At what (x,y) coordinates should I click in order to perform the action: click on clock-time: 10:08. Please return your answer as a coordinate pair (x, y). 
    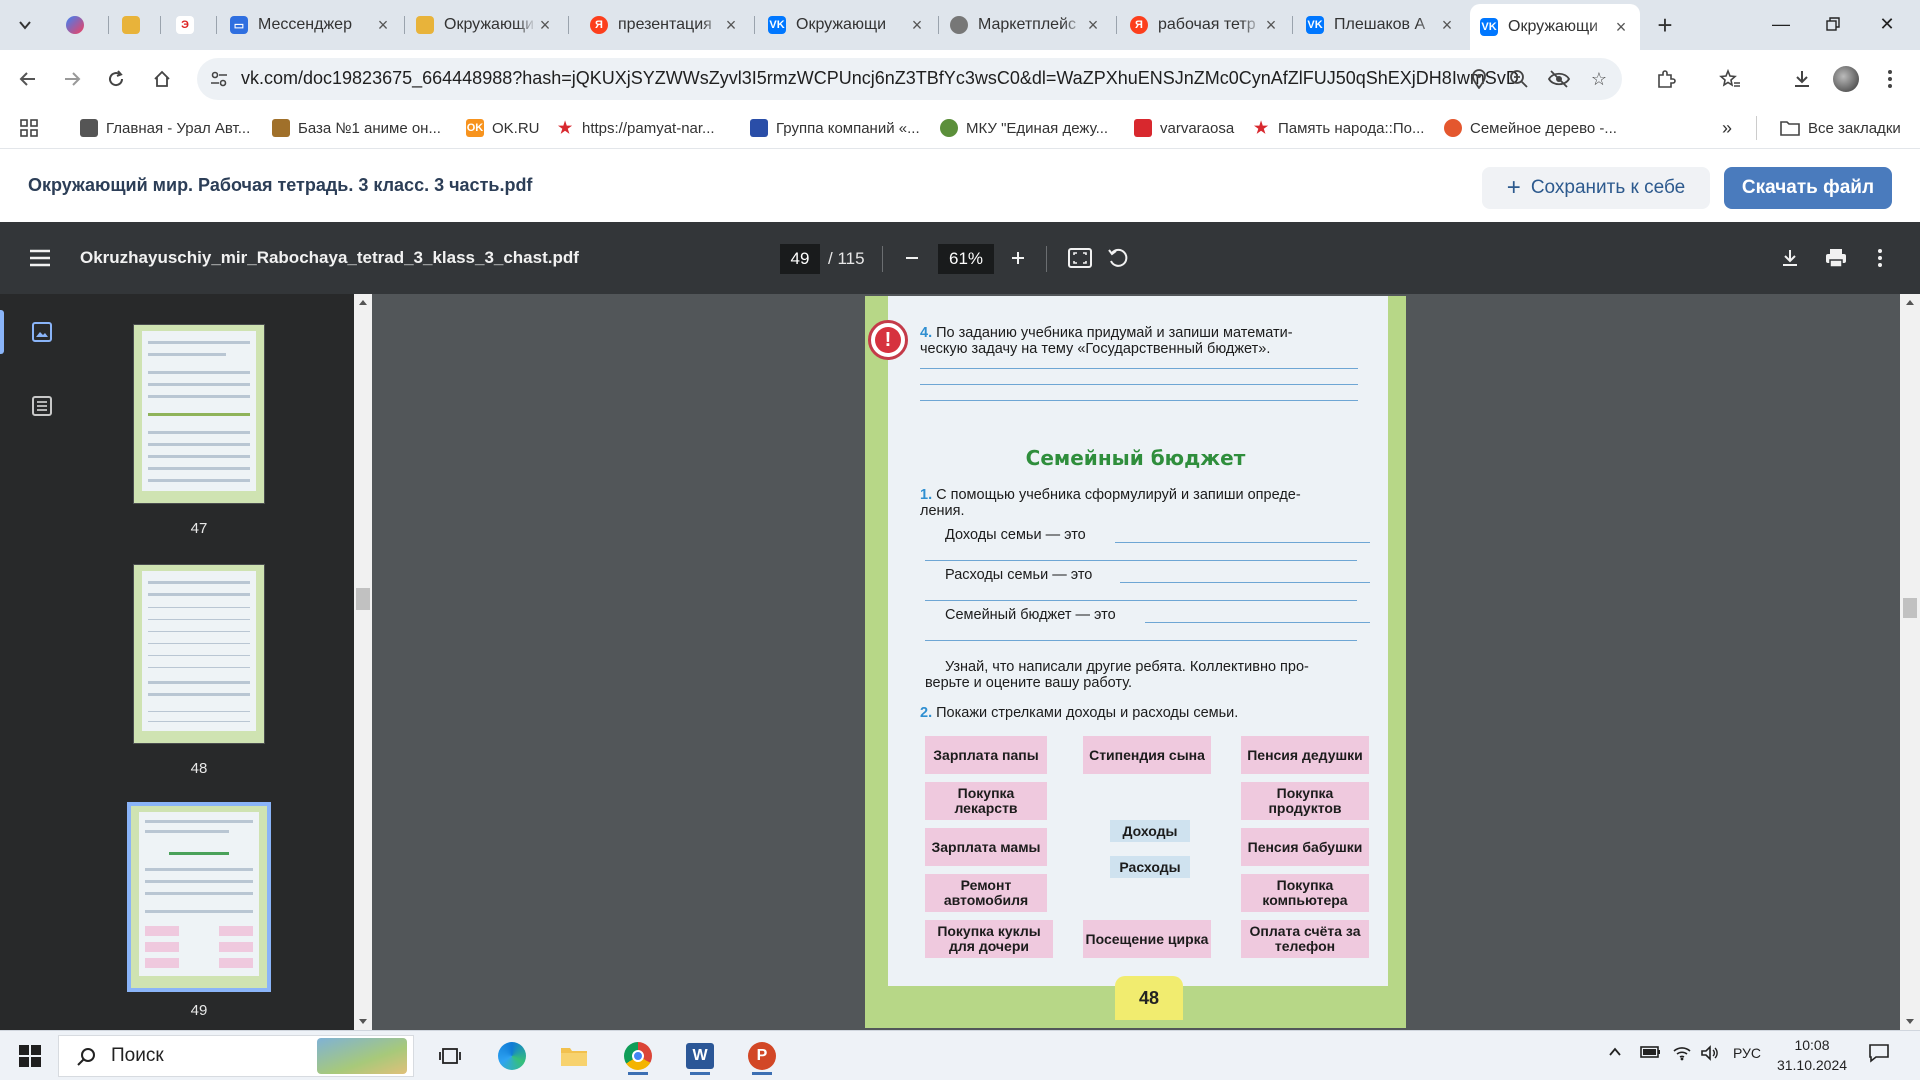
    Looking at the image, I should click on (1812, 1045).